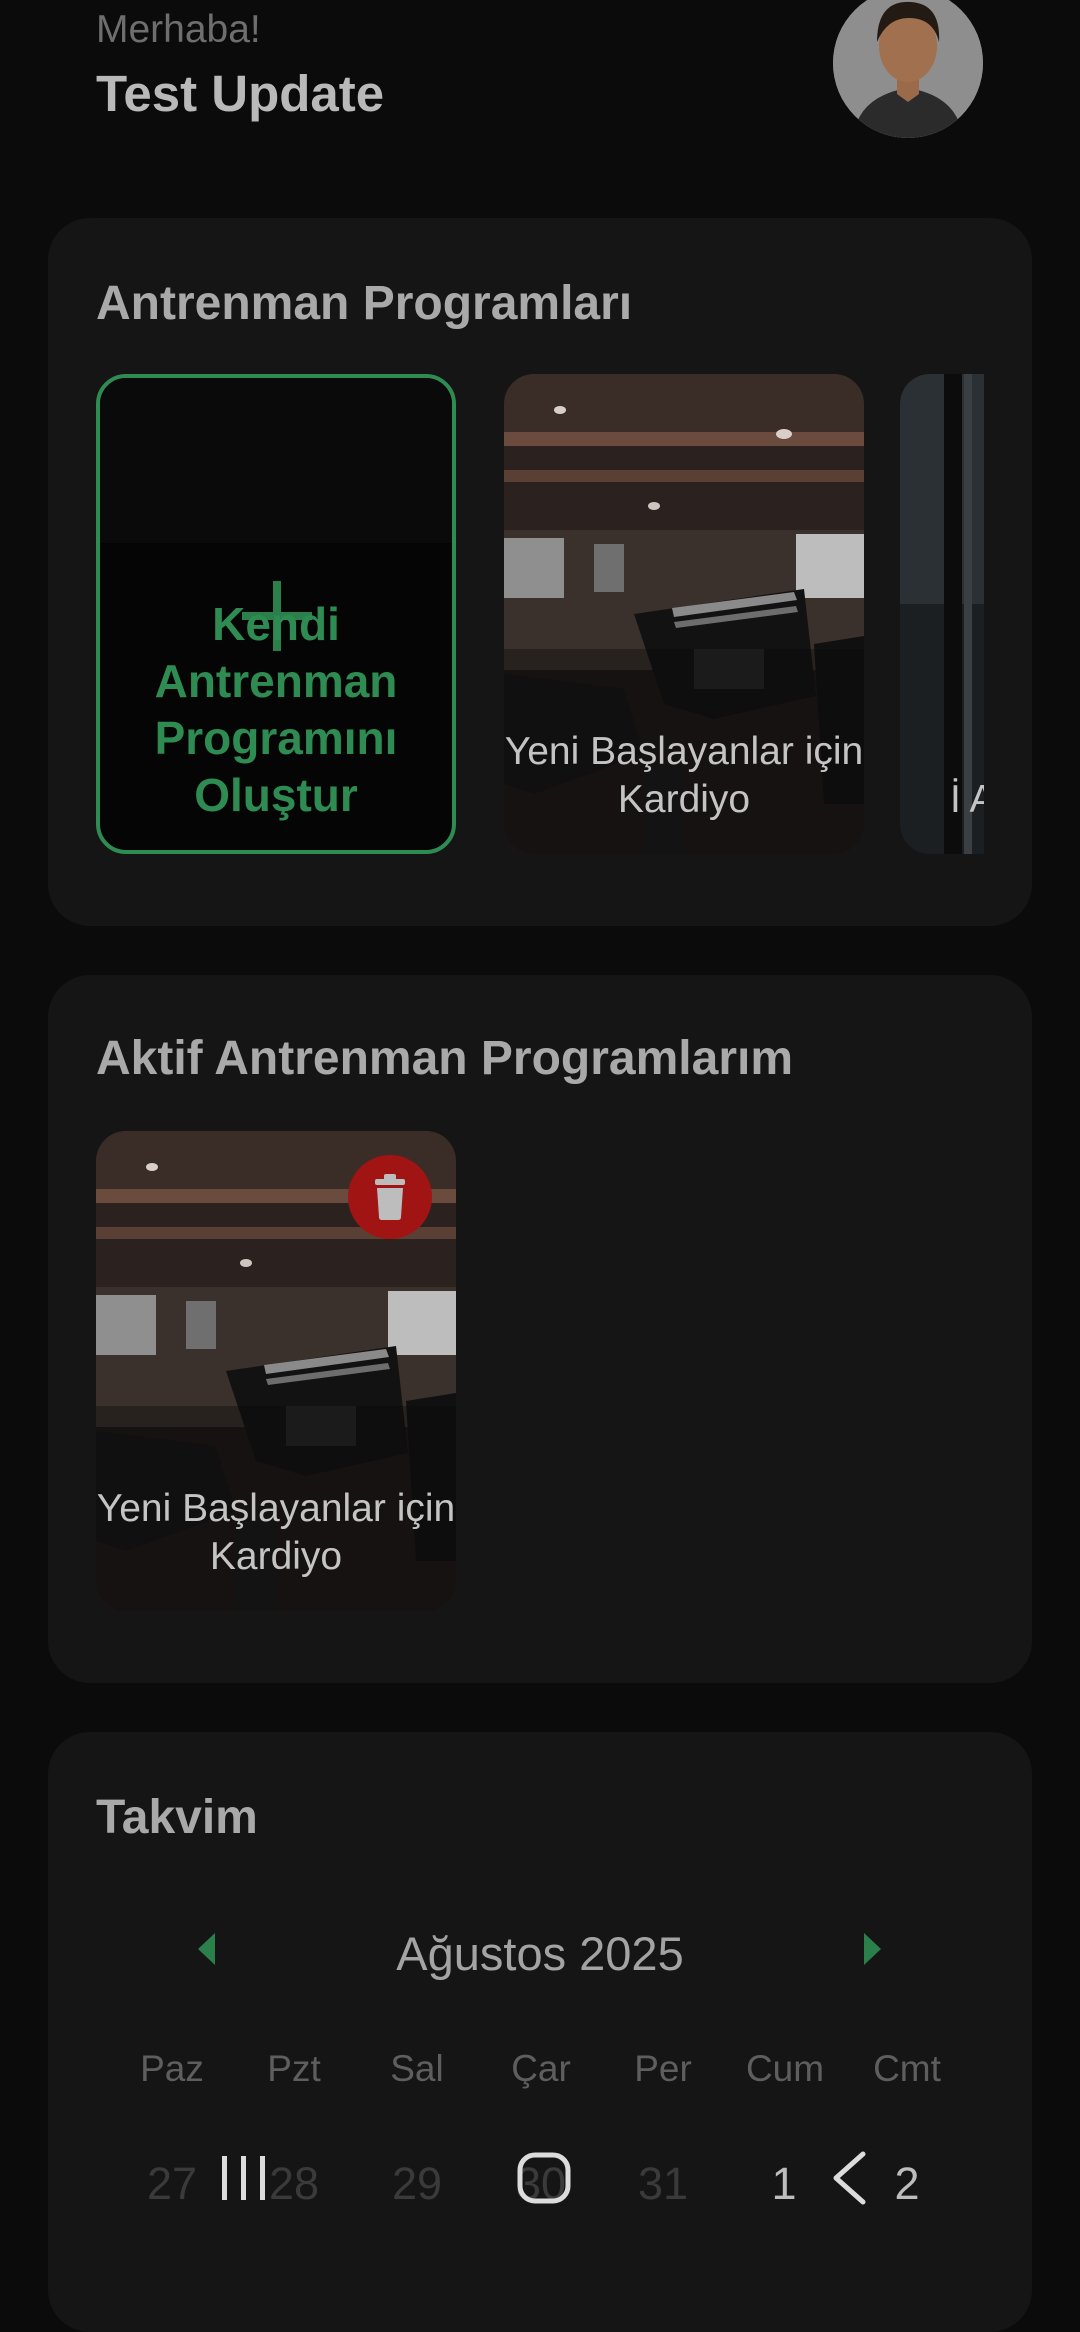  I want to click on program-card-2: İ Ar, so click(942, 614).